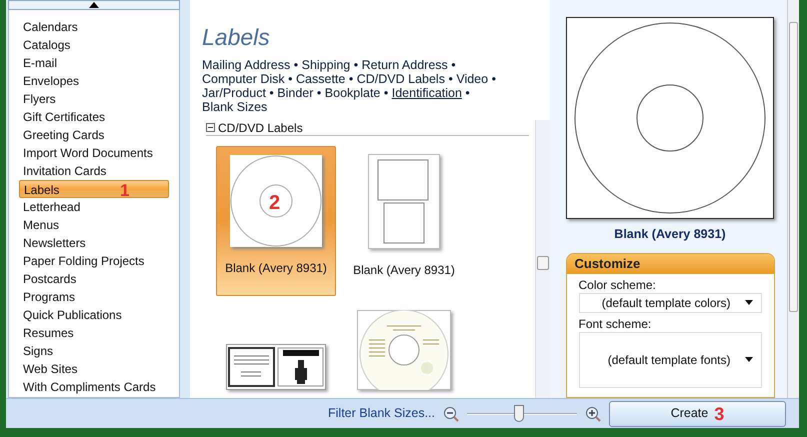 The image size is (807, 437). I want to click on category-item: With Compliments Cards, so click(94, 387).